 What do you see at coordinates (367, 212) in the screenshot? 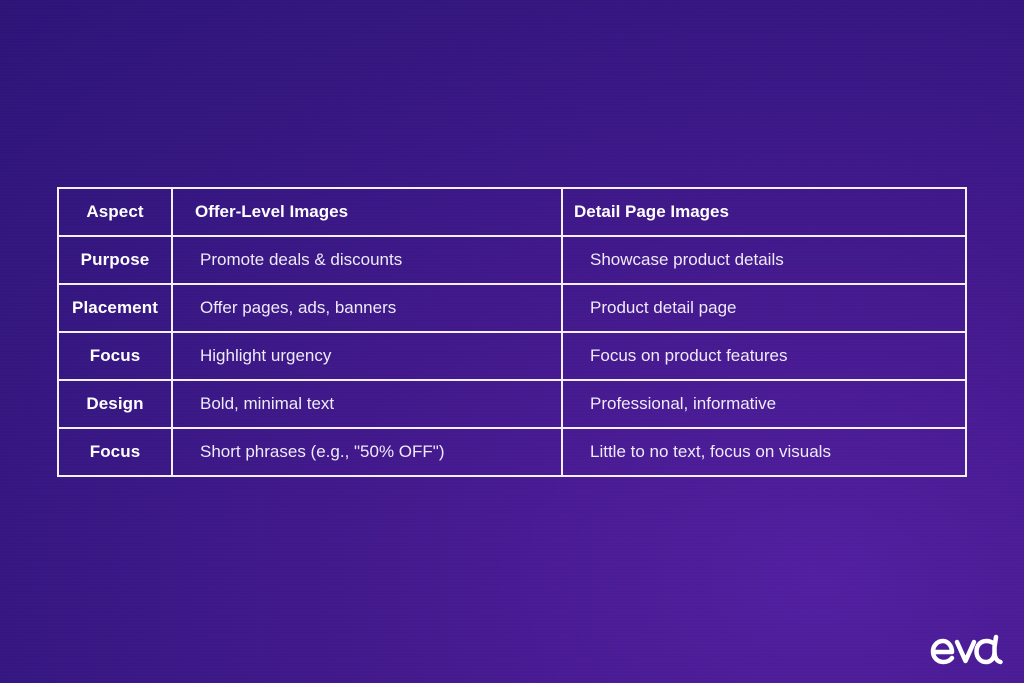
I see `header-offer-level-images: Offer-Level Images` at bounding box center [367, 212].